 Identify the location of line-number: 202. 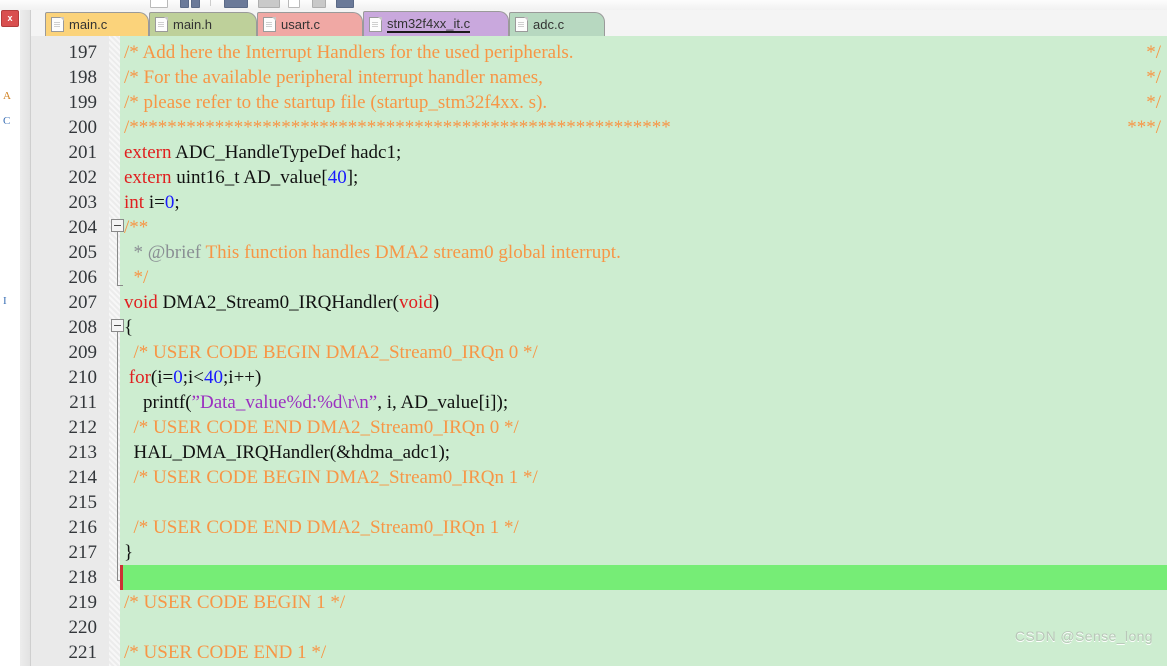
(83, 177).